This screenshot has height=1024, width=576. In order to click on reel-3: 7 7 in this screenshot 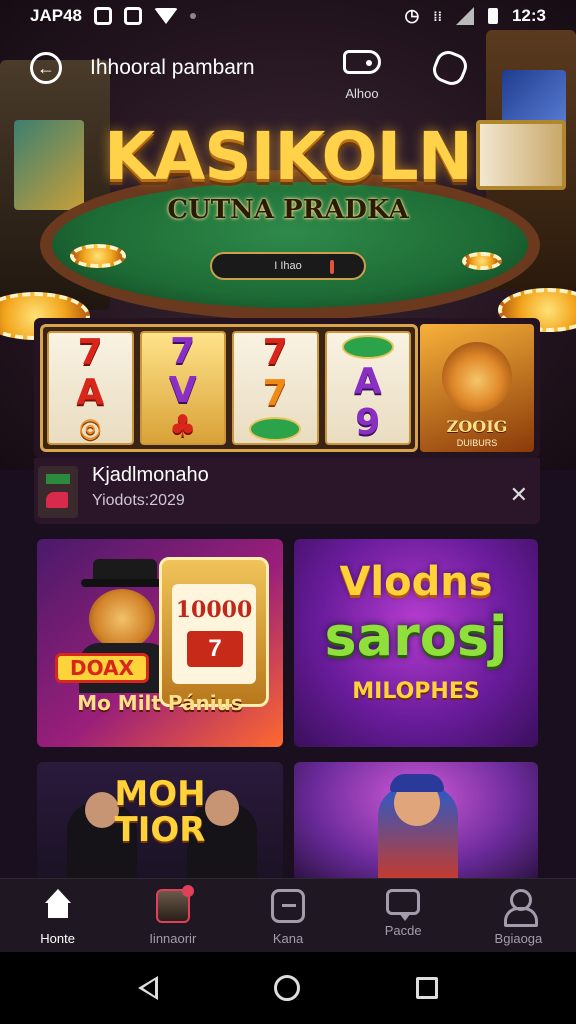, I will do `click(275, 388)`.